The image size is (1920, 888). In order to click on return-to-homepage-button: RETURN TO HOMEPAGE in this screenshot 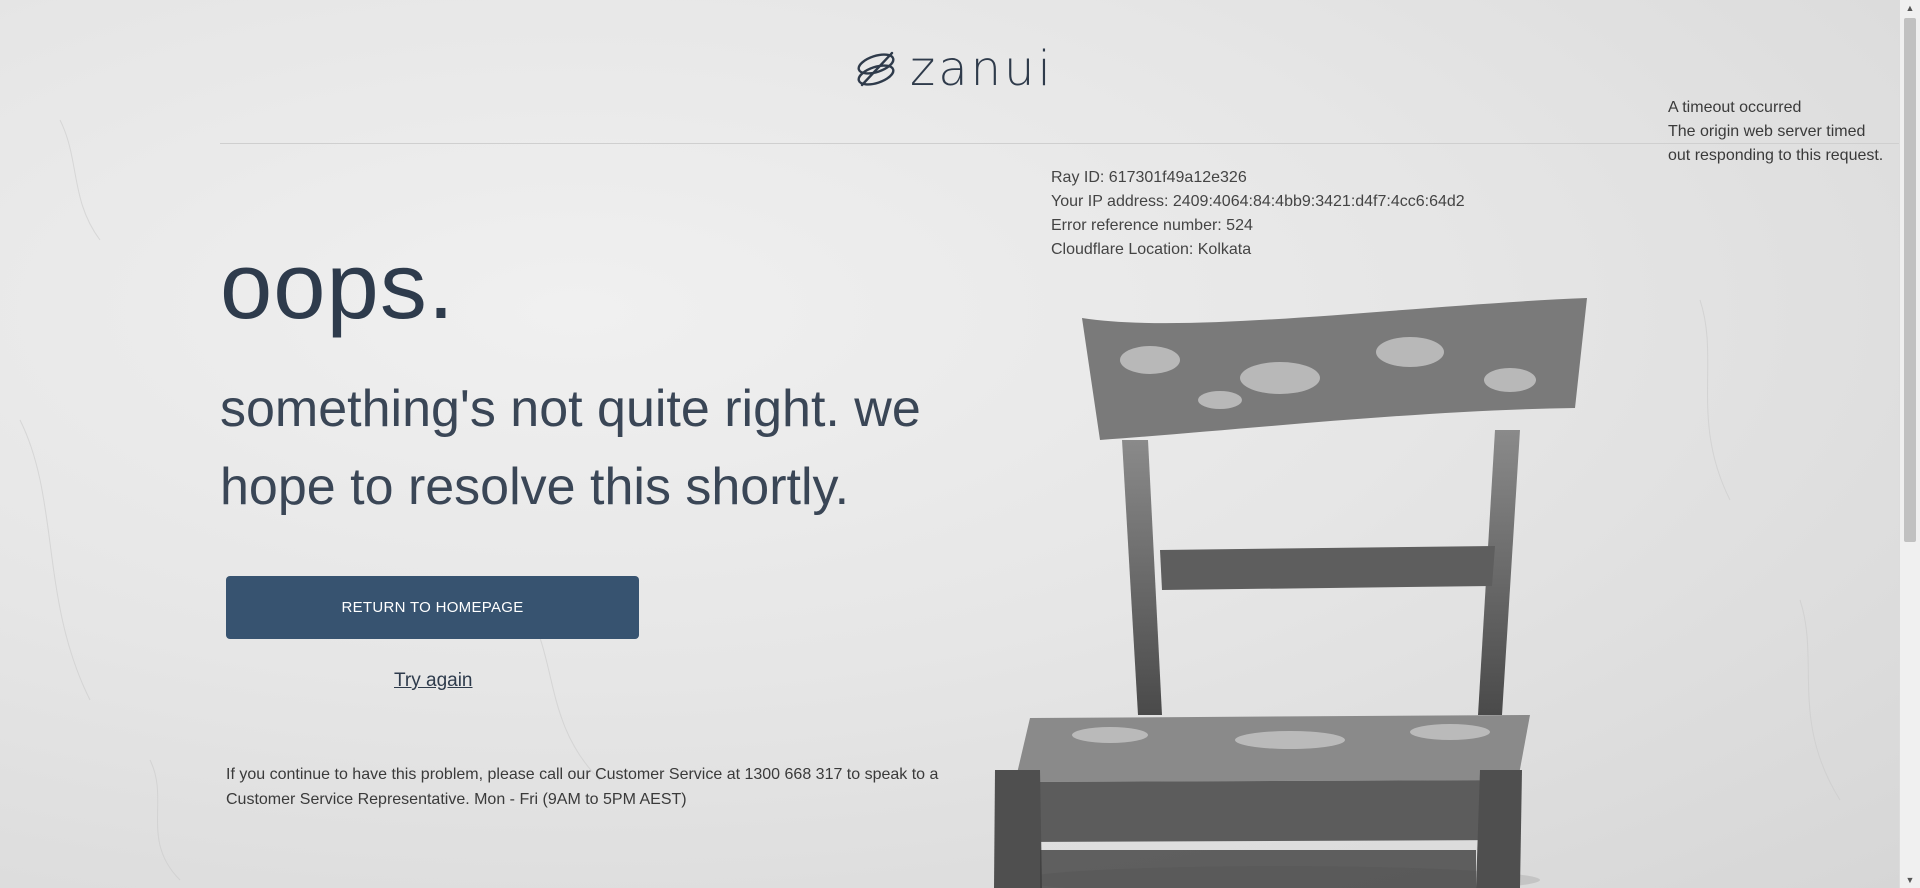, I will do `click(432, 607)`.